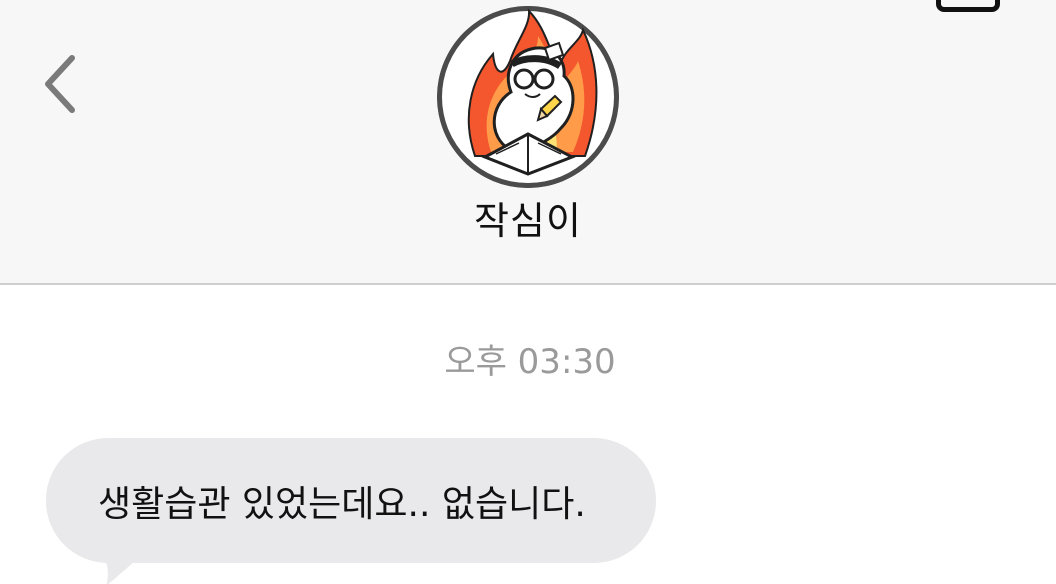  What do you see at coordinates (342, 504) in the screenshot?
I see `message-text: 생활습관 있었는데요.. 없습니다.` at bounding box center [342, 504].